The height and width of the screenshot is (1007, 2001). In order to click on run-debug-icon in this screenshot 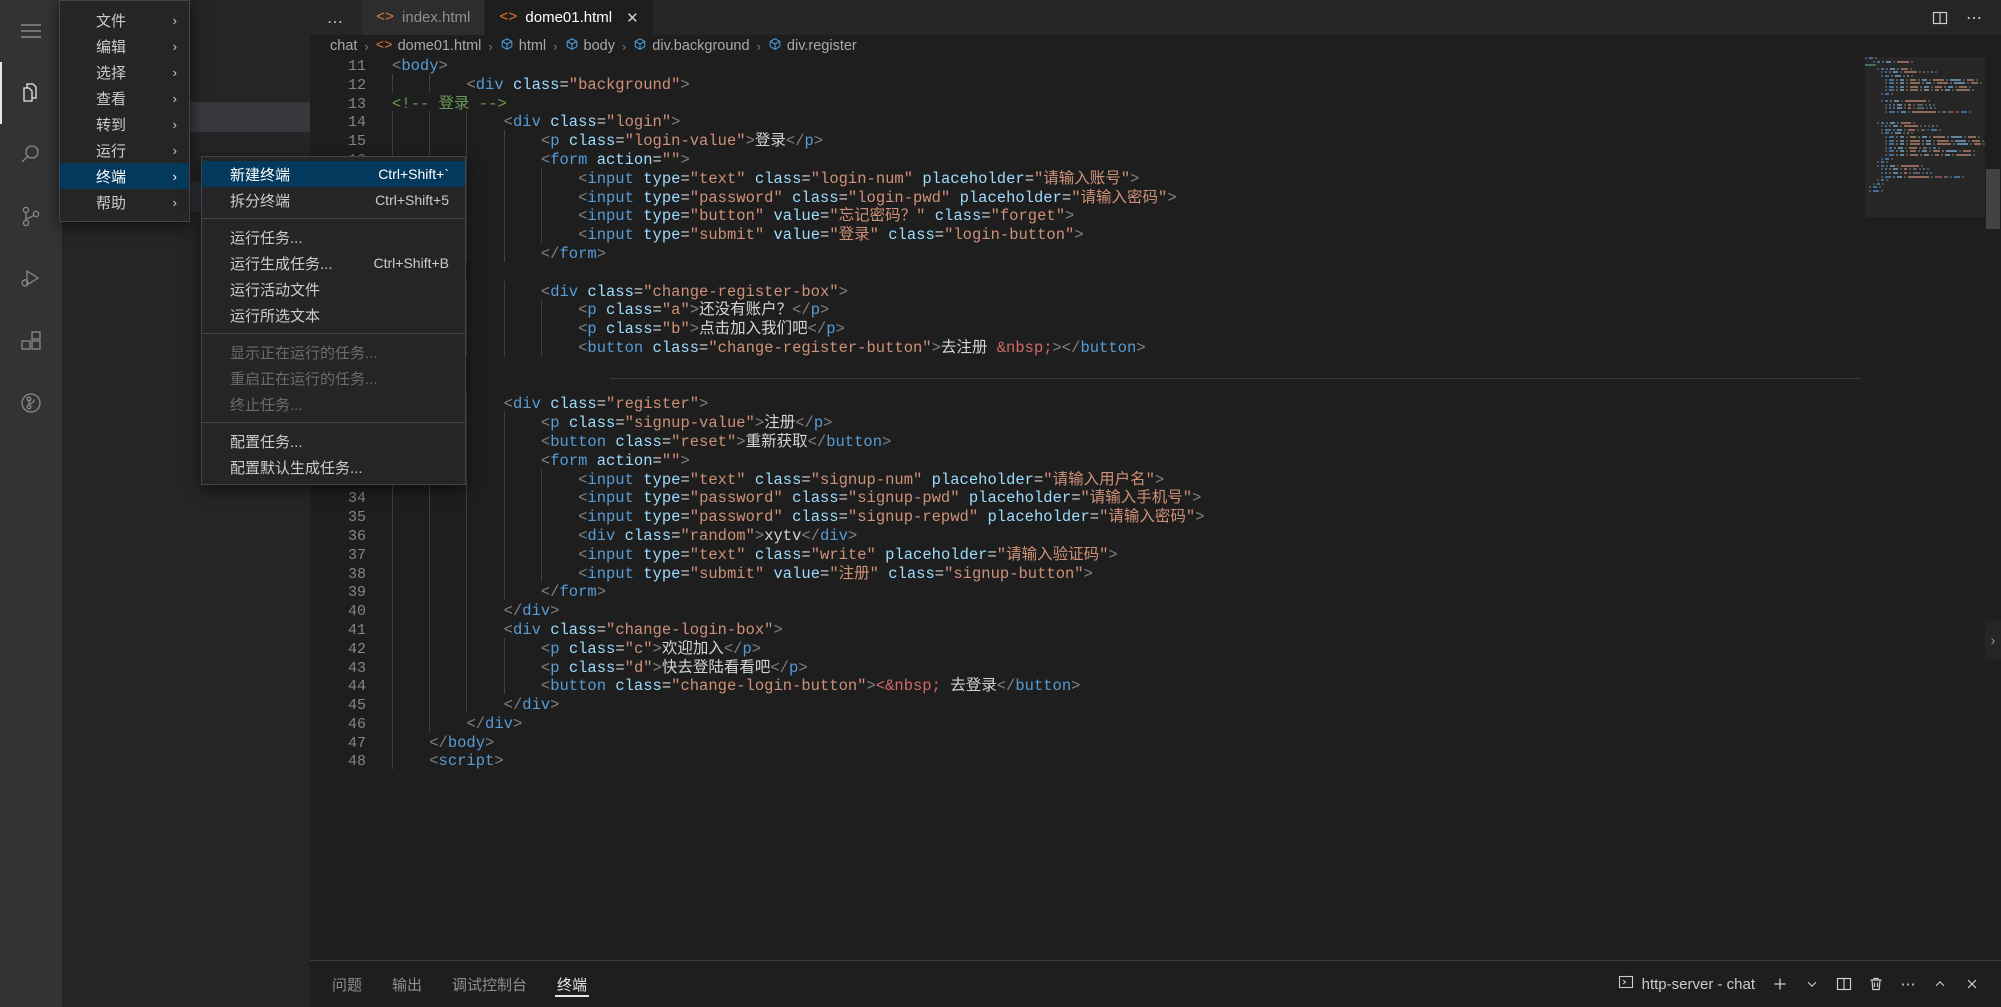, I will do `click(31, 279)`.